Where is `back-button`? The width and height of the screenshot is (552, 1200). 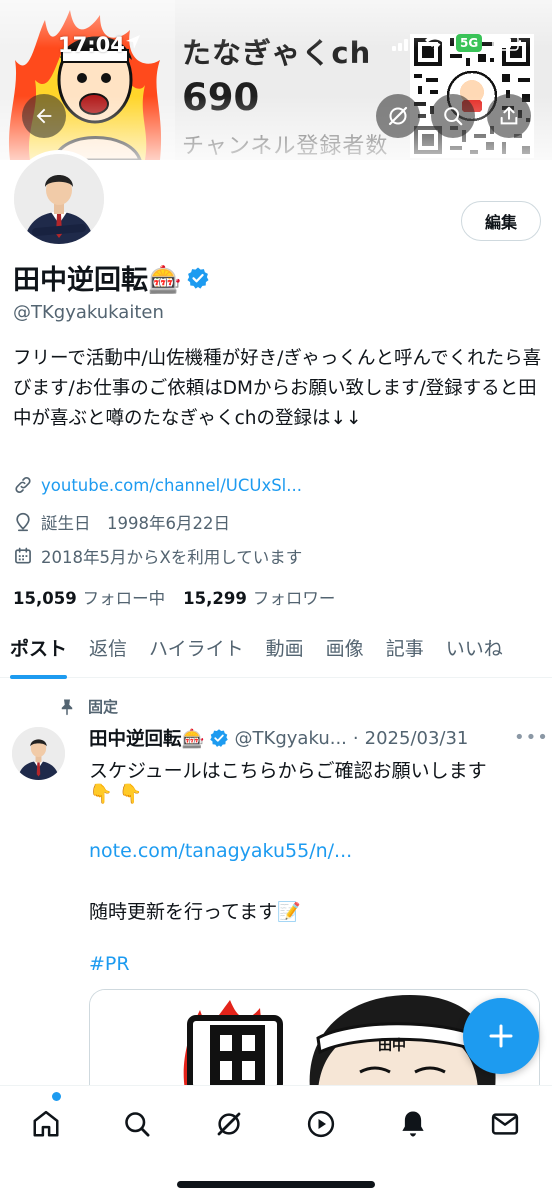
back-button is located at coordinates (44, 116).